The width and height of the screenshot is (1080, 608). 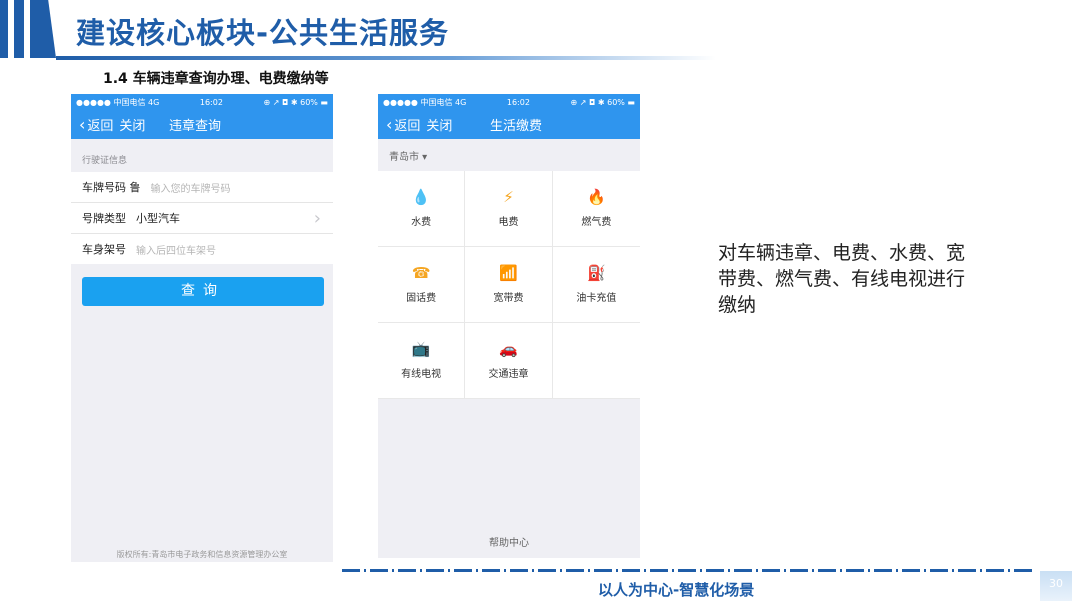 I want to click on service-cable-tv: 📺 有线电视, so click(x=422, y=361).